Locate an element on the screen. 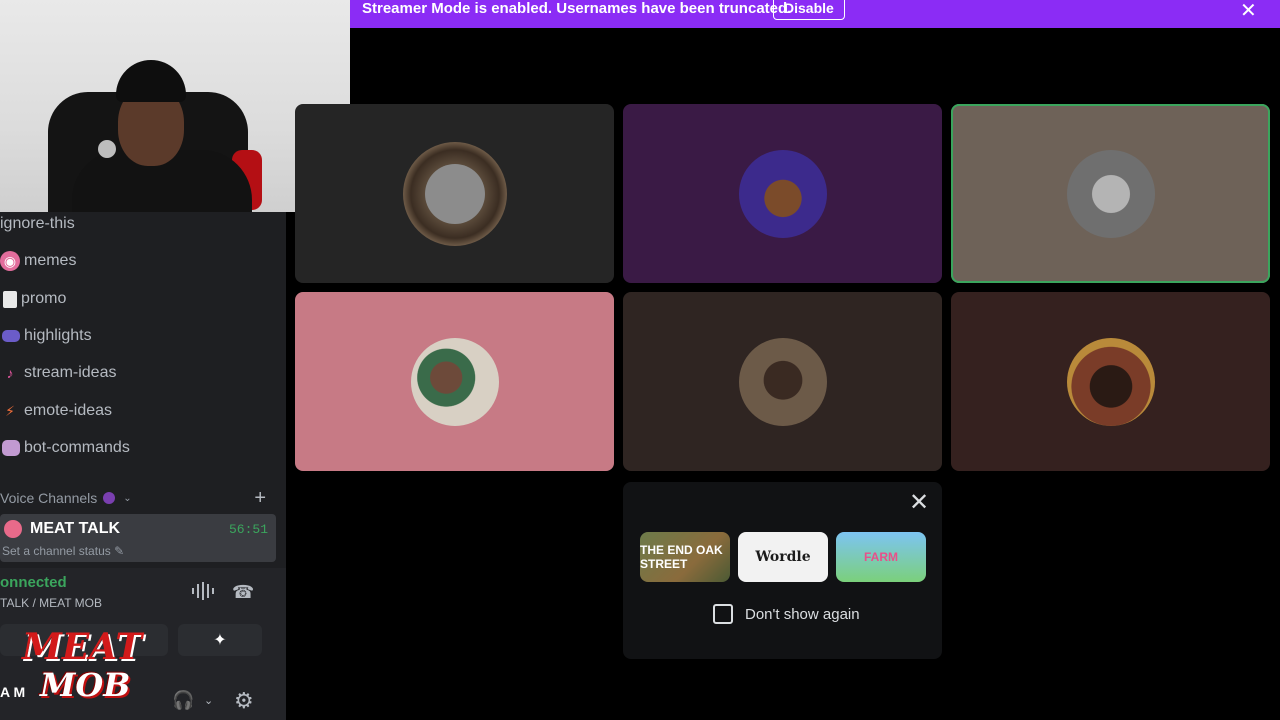 The height and width of the screenshot is (720, 1280). dont-show-again-checkbox is located at coordinates (723, 614).